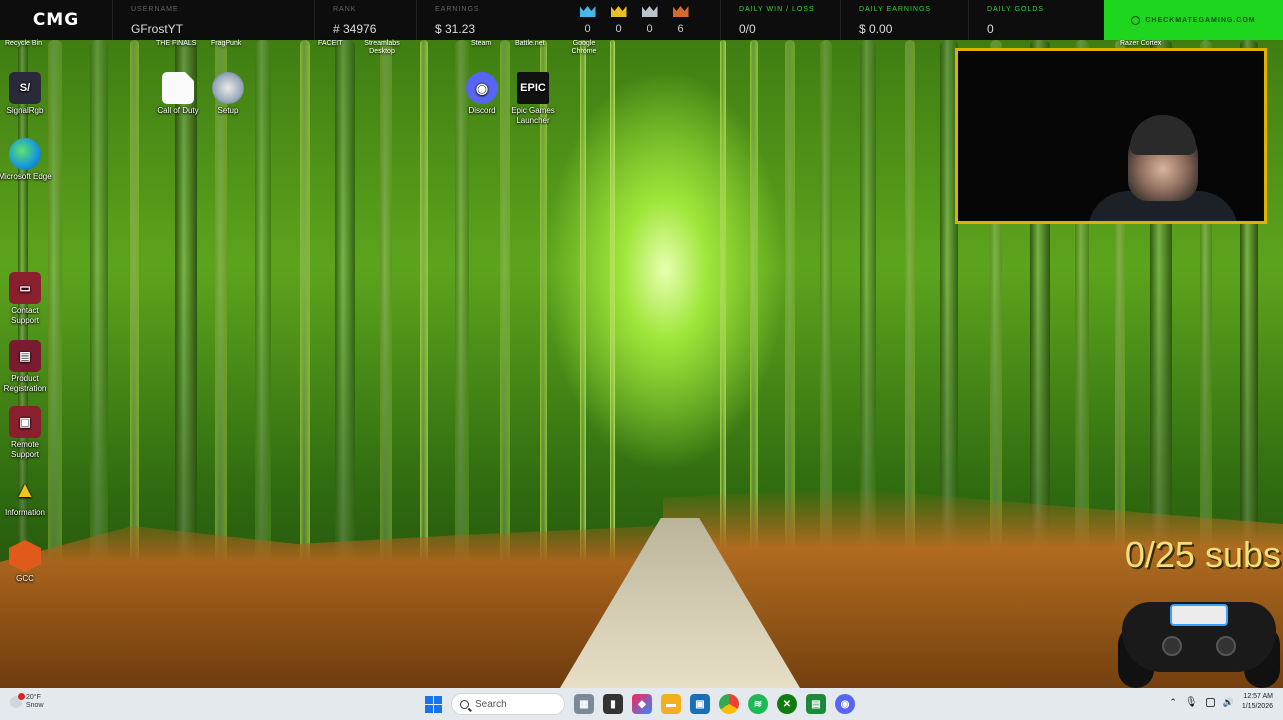  Describe the element at coordinates (1191, 702) in the screenshot. I see `microphone-icon: 🎙` at that location.